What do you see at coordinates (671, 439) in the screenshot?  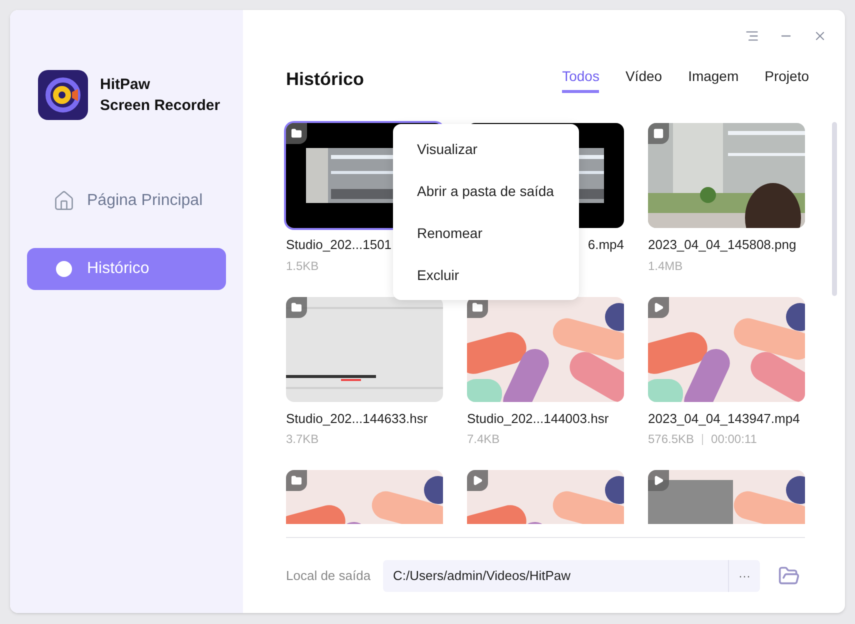 I see `file-size: 576.5KB` at bounding box center [671, 439].